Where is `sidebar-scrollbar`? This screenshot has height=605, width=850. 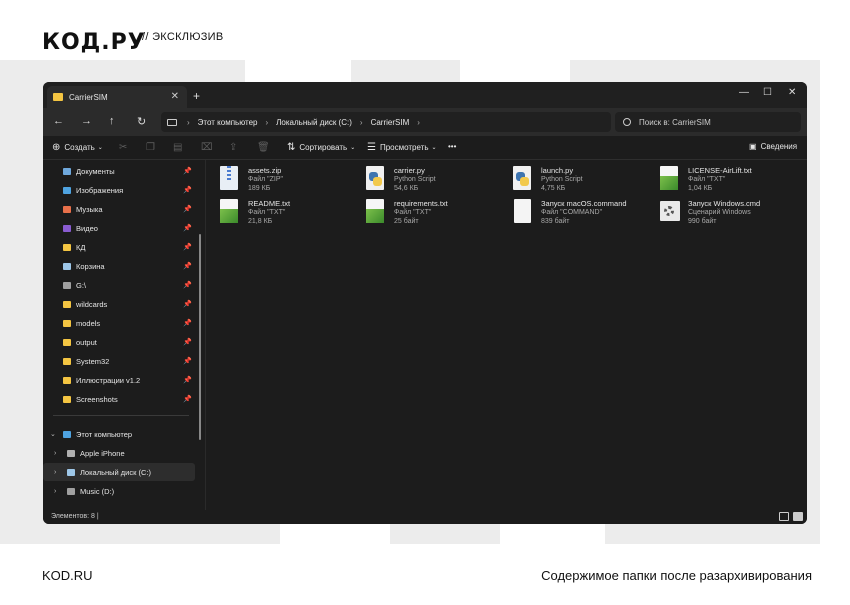
sidebar-scrollbar is located at coordinates (200, 337).